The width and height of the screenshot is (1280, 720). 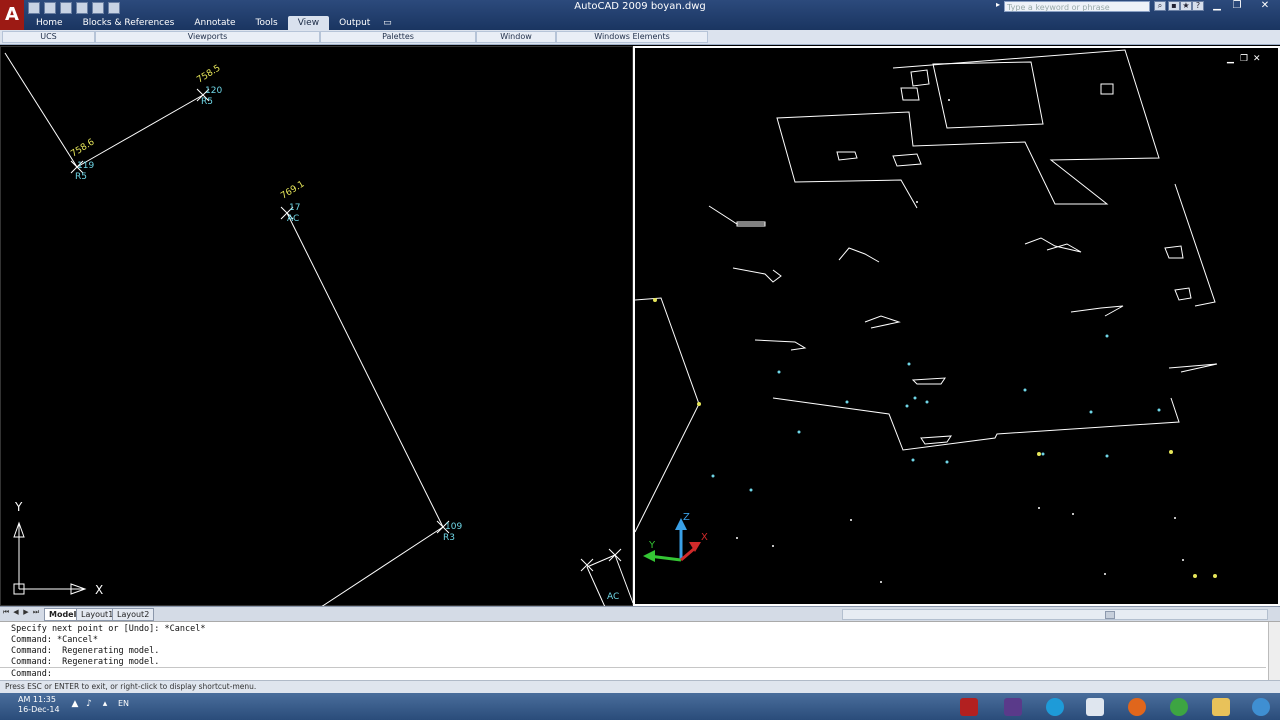 I want to click on last-layout-icon: ⏭, so click(x=36, y=612).